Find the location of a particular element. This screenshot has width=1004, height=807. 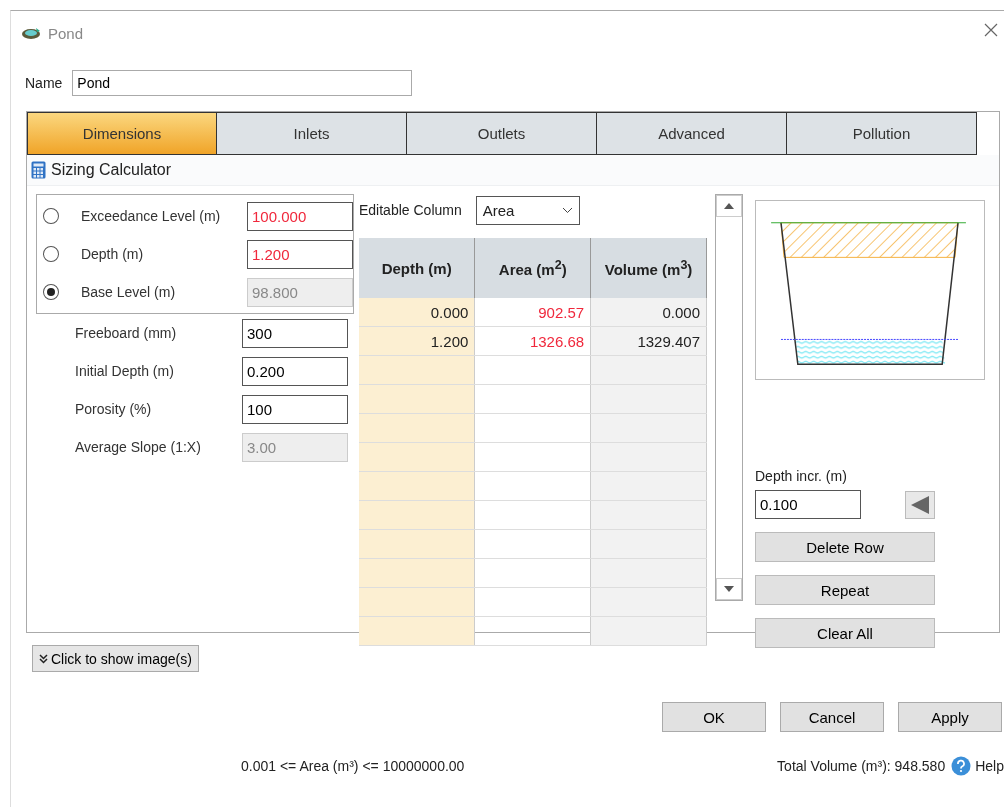

insert-button is located at coordinates (920, 504).